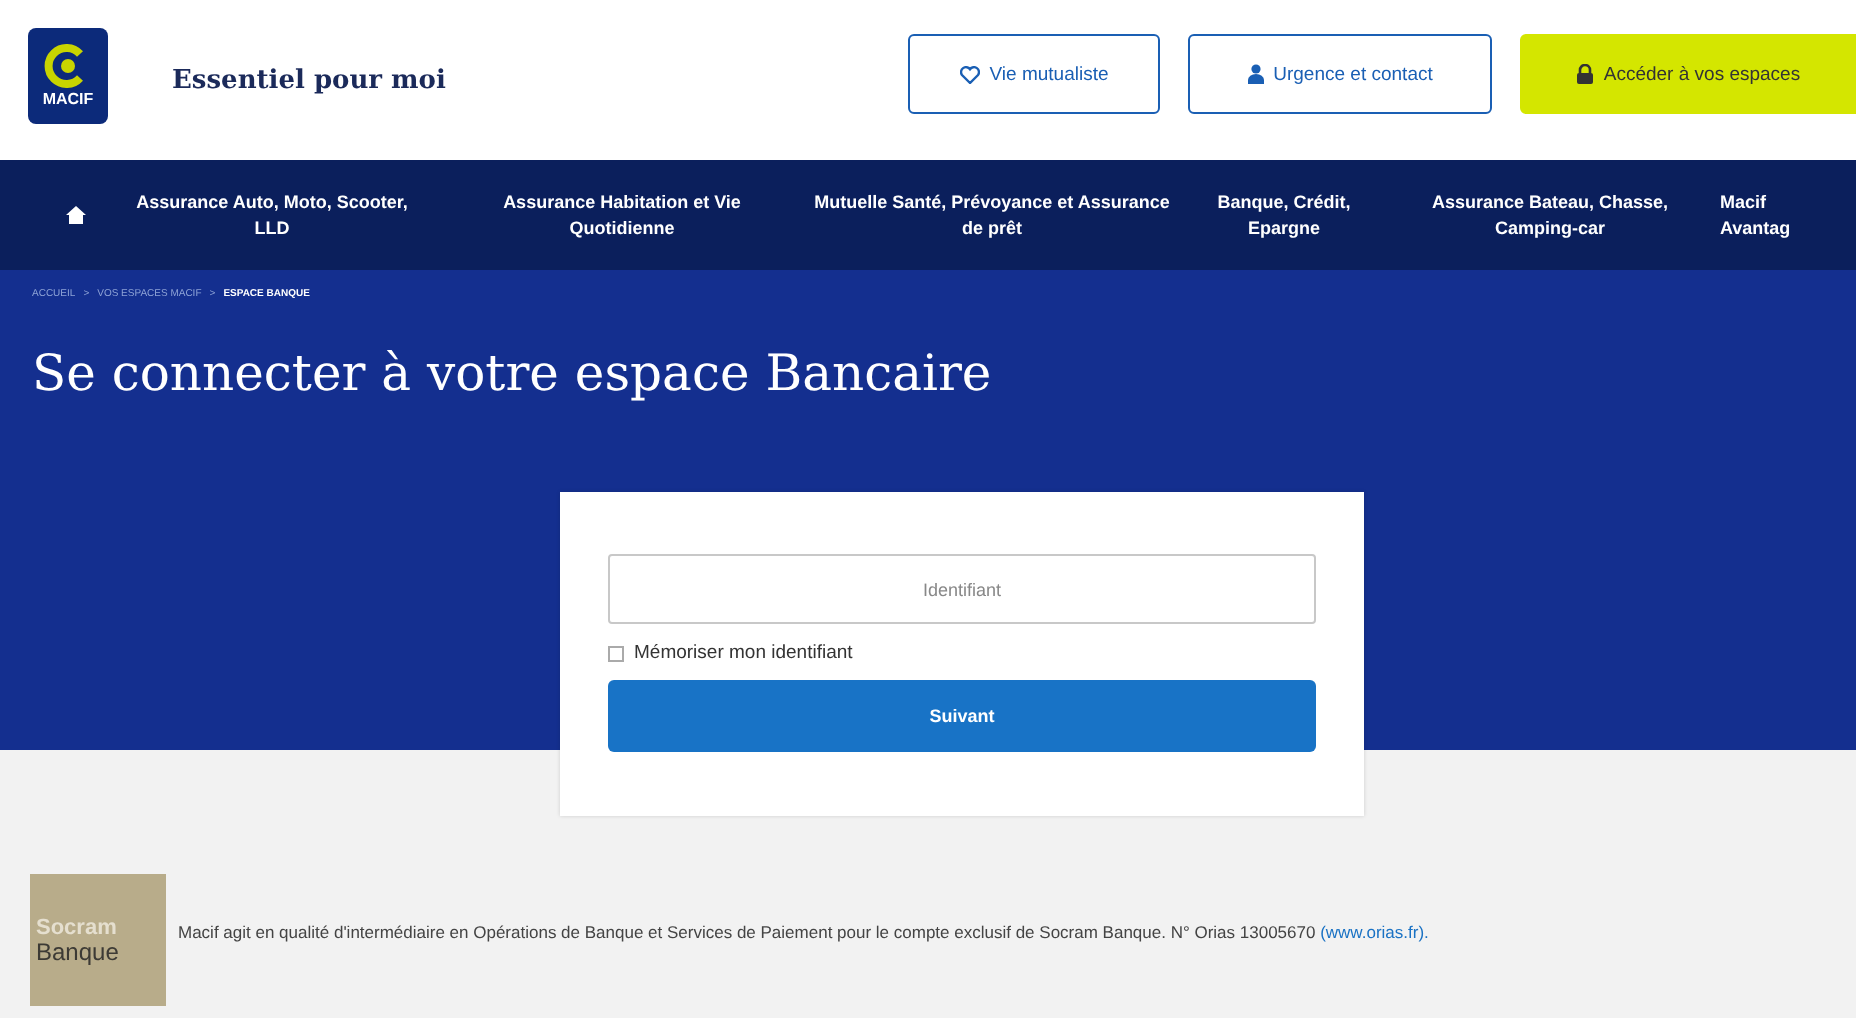 The width and height of the screenshot is (1856, 1018). I want to click on nav-link: Assurance Auto, Moto, Scooter, LLD, so click(272, 215).